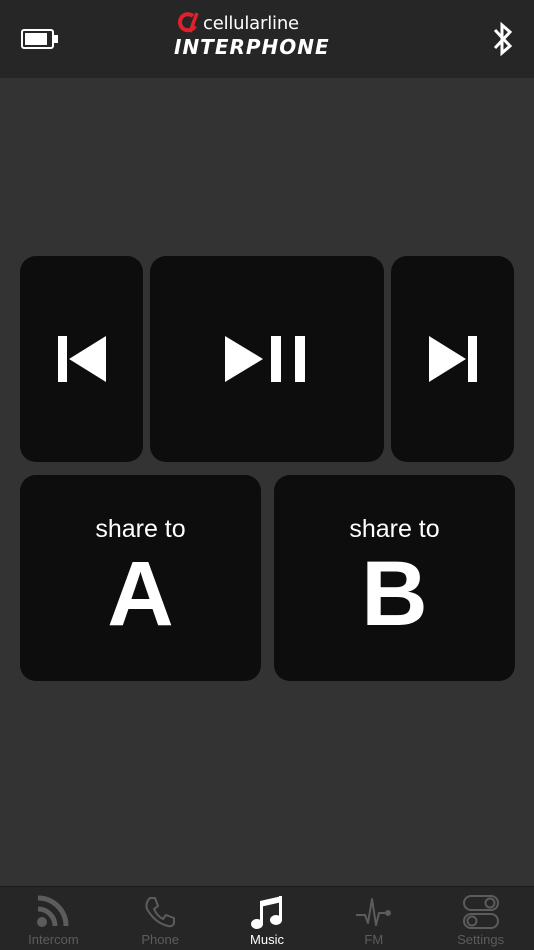 This screenshot has height=950, width=534. I want to click on share-to-a-target: A, so click(140, 594).